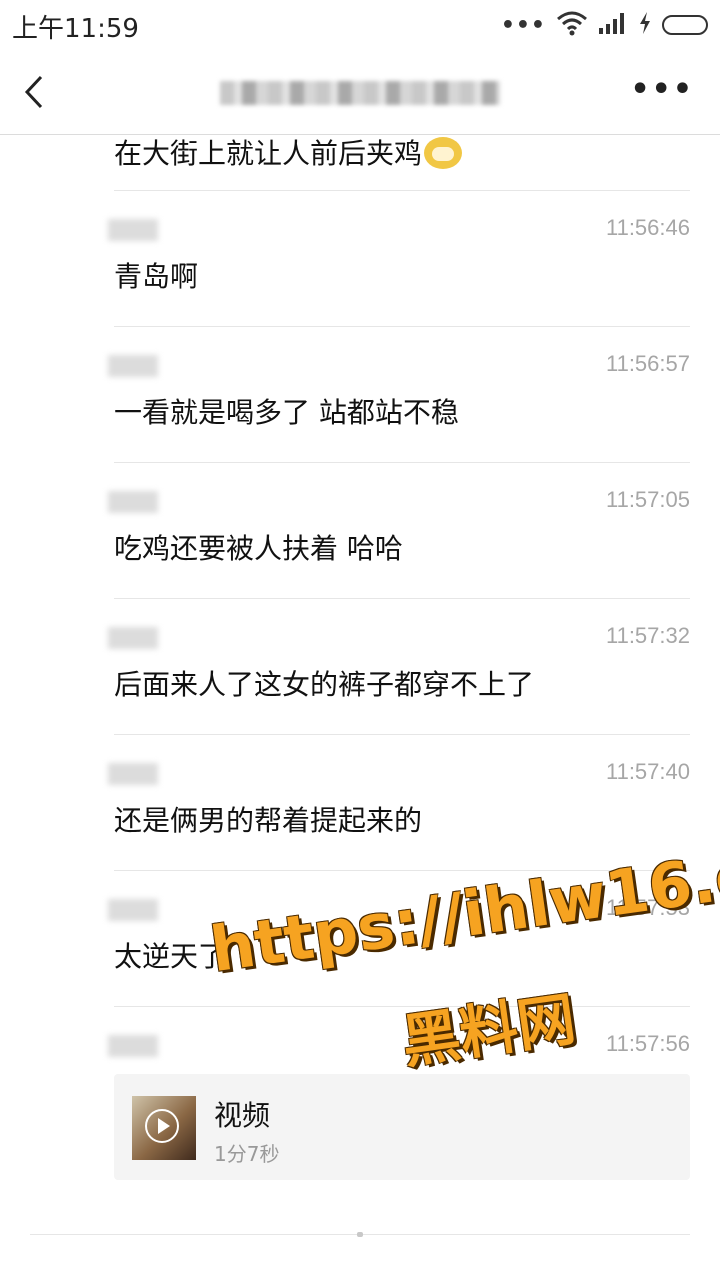 The image size is (720, 1280). What do you see at coordinates (399, 803) in the screenshot?
I see `message-item: 11:57:40 还是俩男的帮着提起来的` at bounding box center [399, 803].